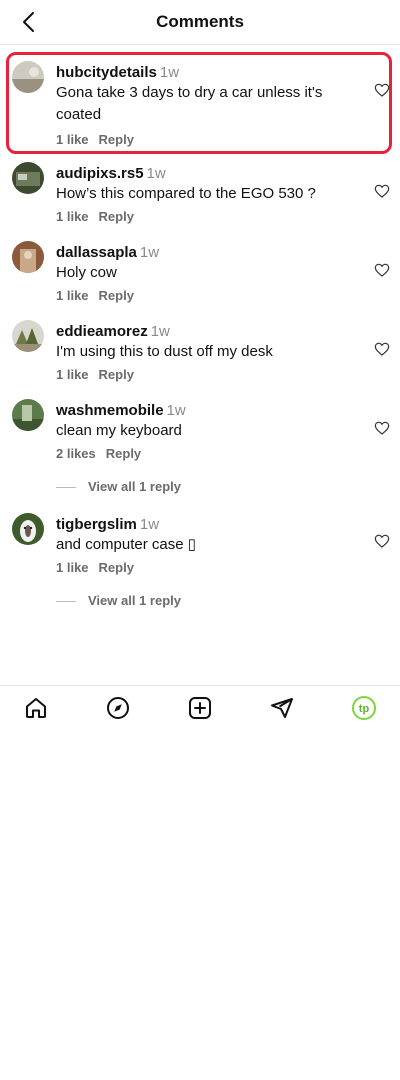  Describe the element at coordinates (100, 173) in the screenshot. I see `comment-username: audipixs.rs5` at that location.